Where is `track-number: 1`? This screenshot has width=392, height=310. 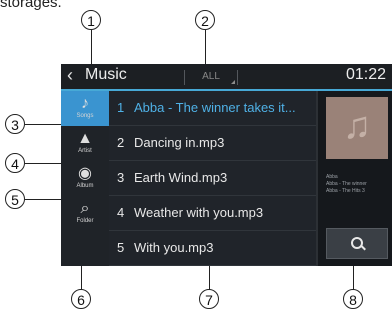
track-number: 1 is located at coordinates (121, 107).